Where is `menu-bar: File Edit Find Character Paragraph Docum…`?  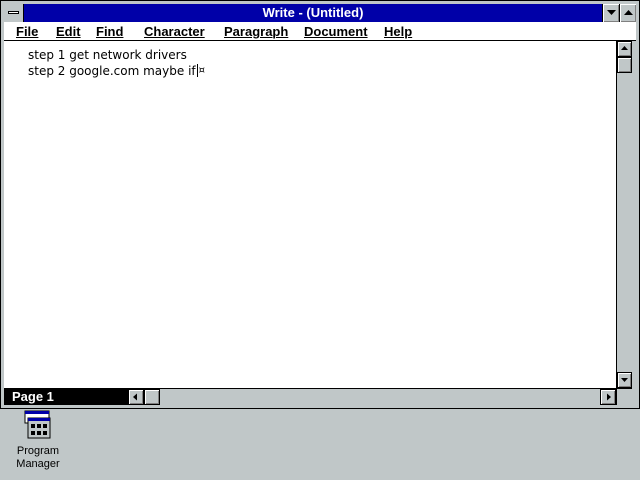 menu-bar: File Edit Find Character Paragraph Docum… is located at coordinates (320, 31).